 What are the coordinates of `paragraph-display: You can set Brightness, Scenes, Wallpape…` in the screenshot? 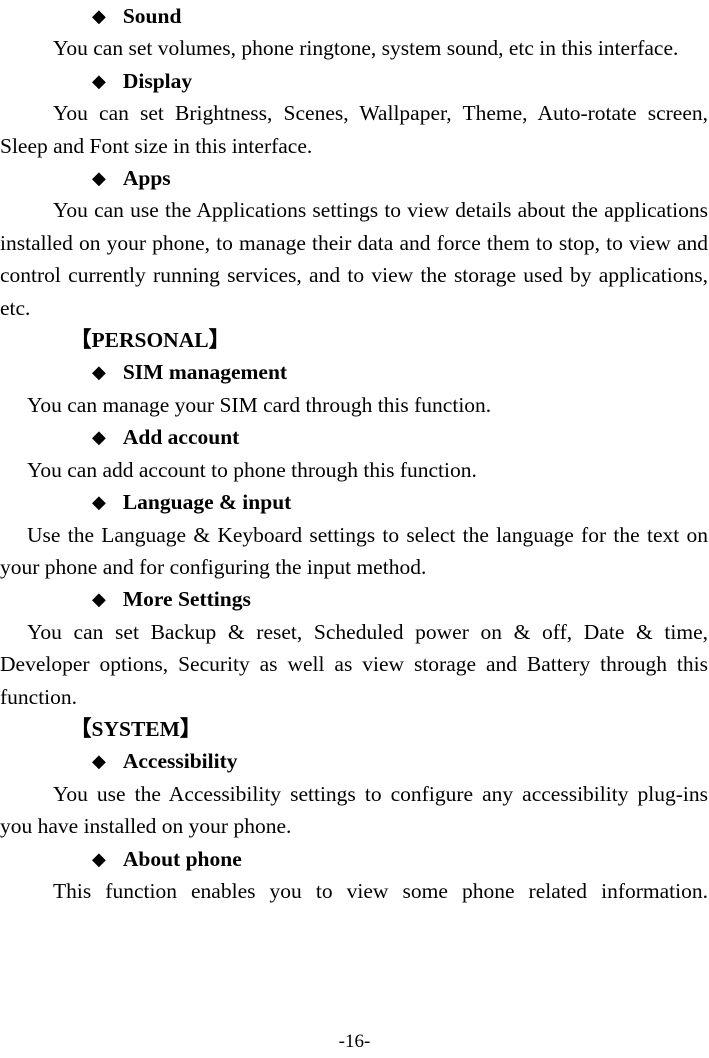 It's located at (354, 129).